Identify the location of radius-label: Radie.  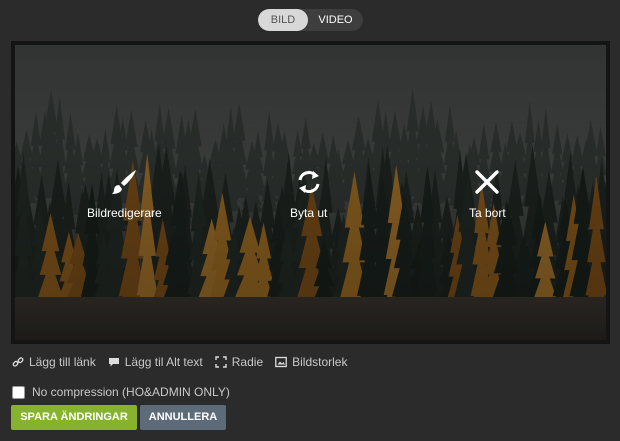
(247, 362).